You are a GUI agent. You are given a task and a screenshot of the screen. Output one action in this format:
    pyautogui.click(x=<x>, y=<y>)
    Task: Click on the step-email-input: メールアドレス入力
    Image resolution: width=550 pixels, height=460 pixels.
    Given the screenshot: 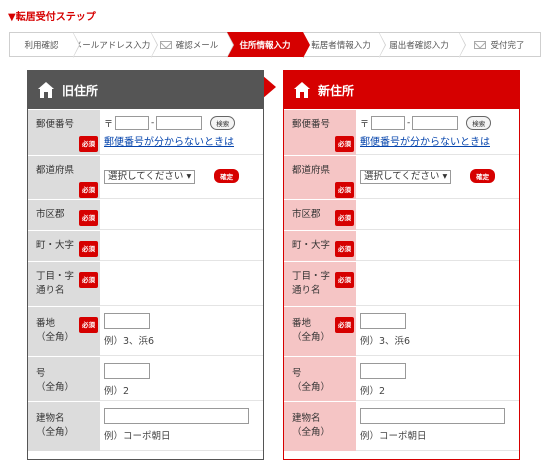 What is the action you would take?
    pyautogui.click(x=115, y=45)
    